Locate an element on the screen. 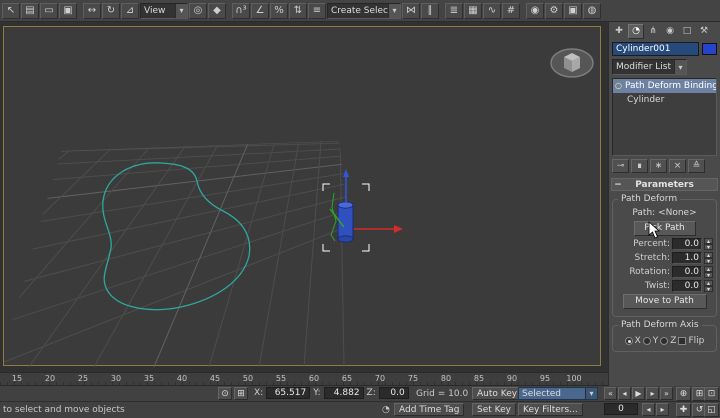  selection-filter-dropdown: Selected ▾ is located at coordinates (558, 393).